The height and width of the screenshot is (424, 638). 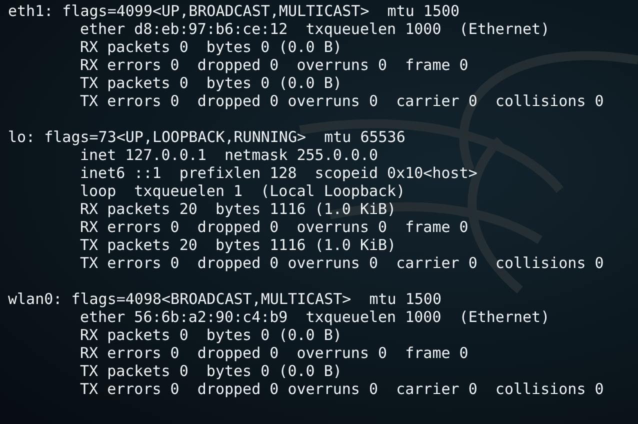 I want to click on interface-header-line: lo: flags=73<UP,LOOPBACK,RUNNING> mtu 65536, so click(x=207, y=137).